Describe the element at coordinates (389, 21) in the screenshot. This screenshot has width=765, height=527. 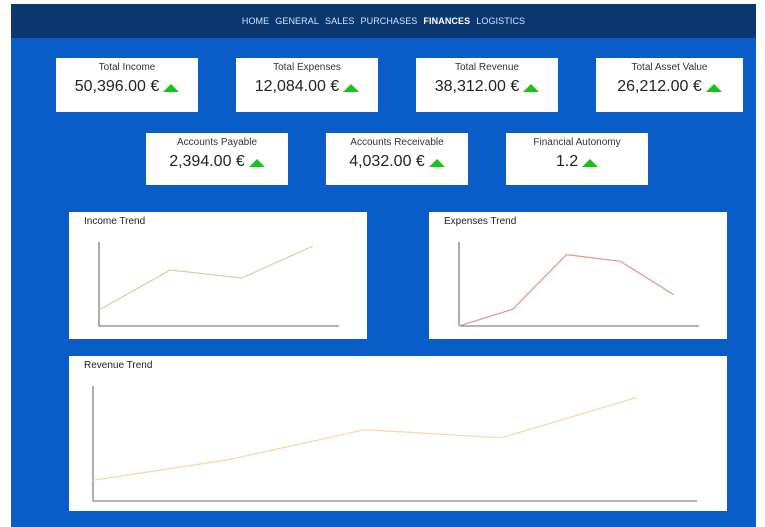
I see `nav-purchases: PURCHASES` at that location.